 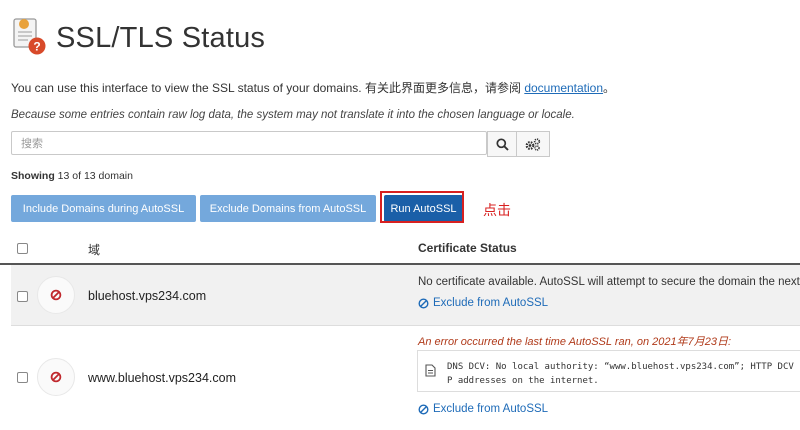 What do you see at coordinates (103, 208) in the screenshot?
I see `include-domains-button: Include Domains during AutoSSL` at bounding box center [103, 208].